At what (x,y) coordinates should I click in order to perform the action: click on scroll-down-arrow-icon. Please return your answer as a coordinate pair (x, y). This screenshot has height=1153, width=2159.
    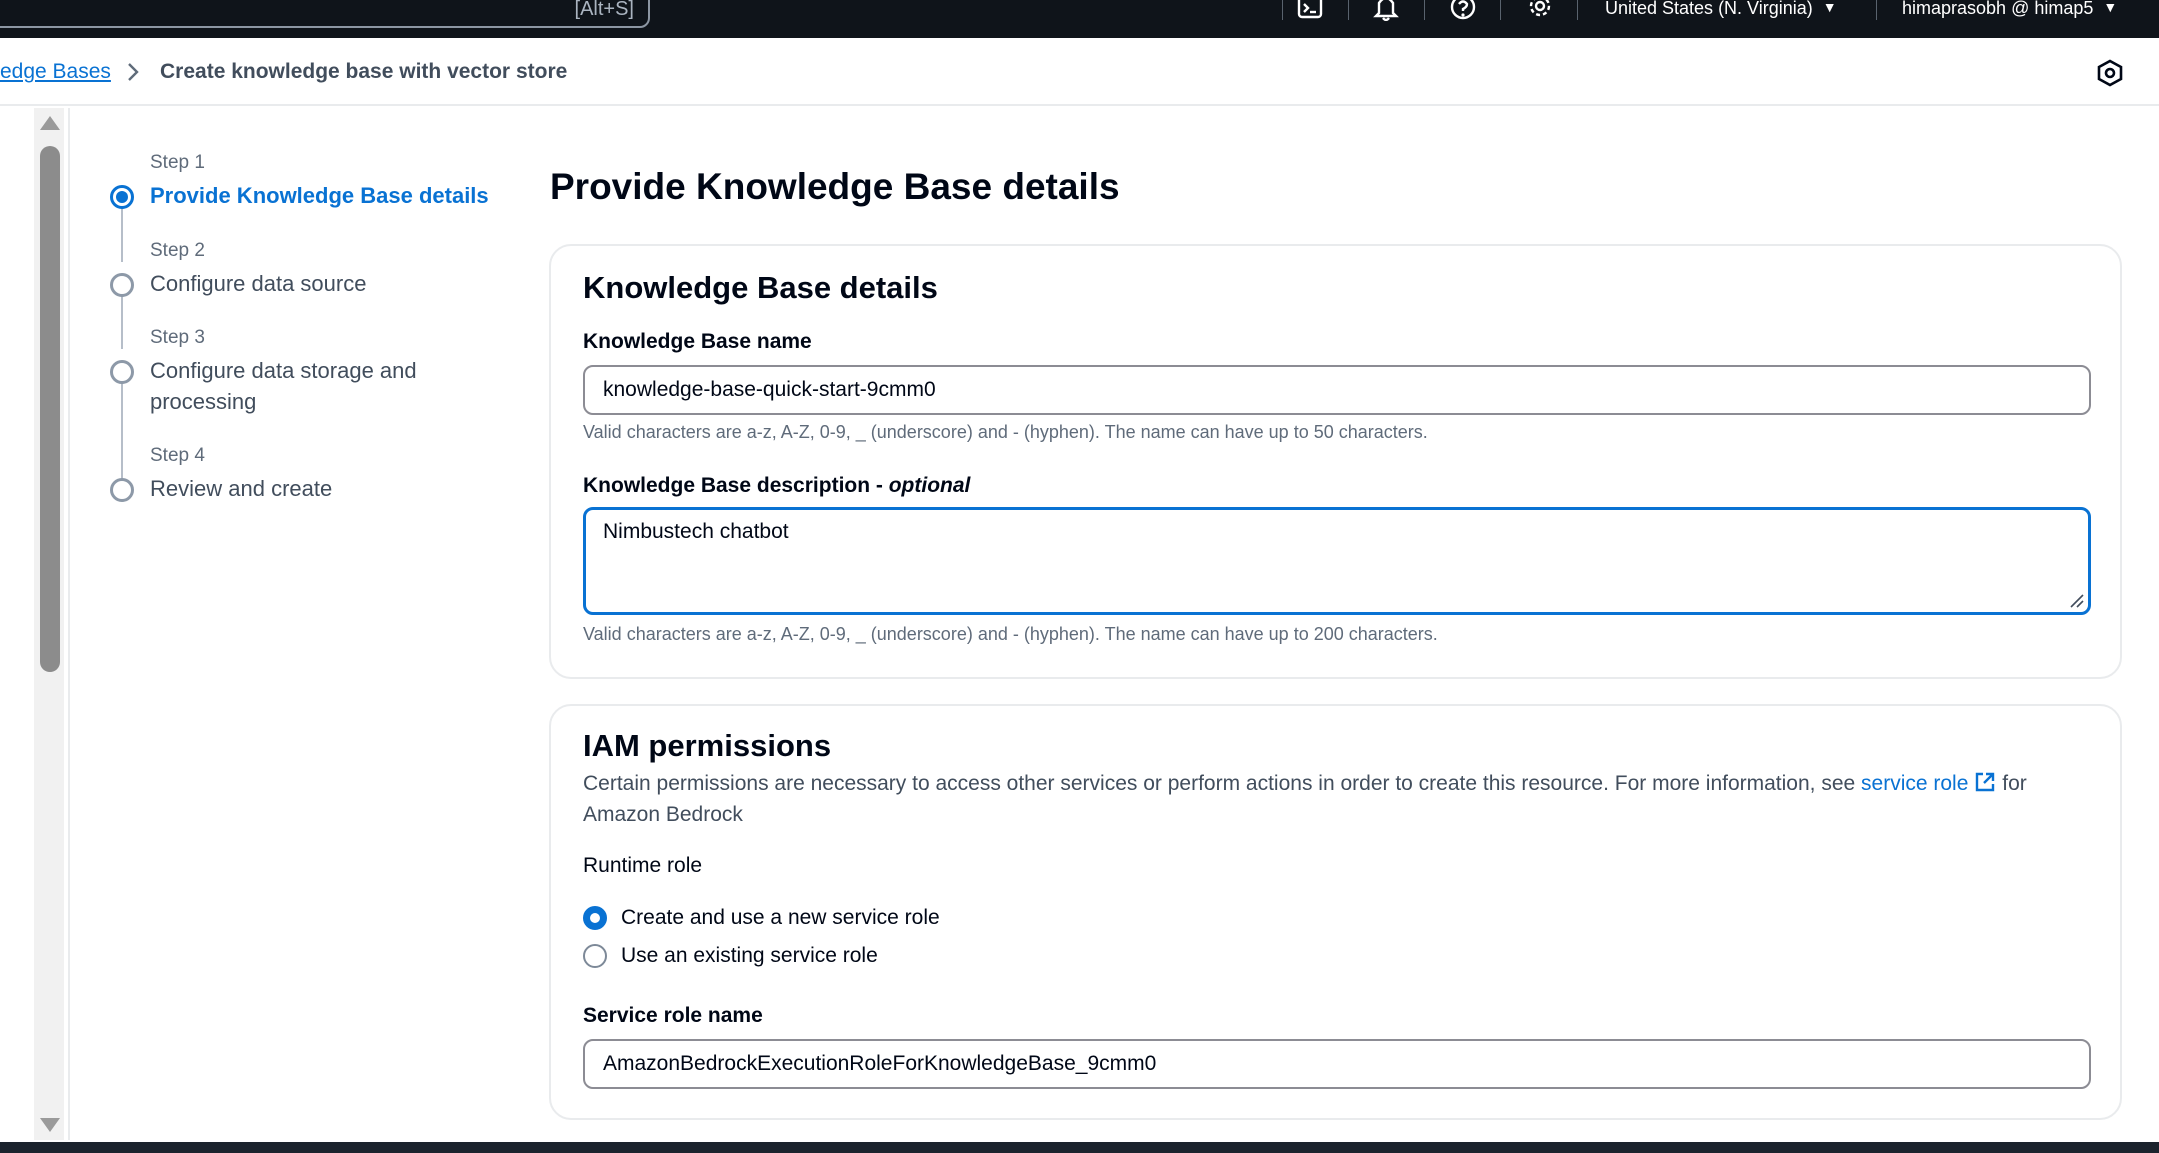
    Looking at the image, I should click on (50, 1125).